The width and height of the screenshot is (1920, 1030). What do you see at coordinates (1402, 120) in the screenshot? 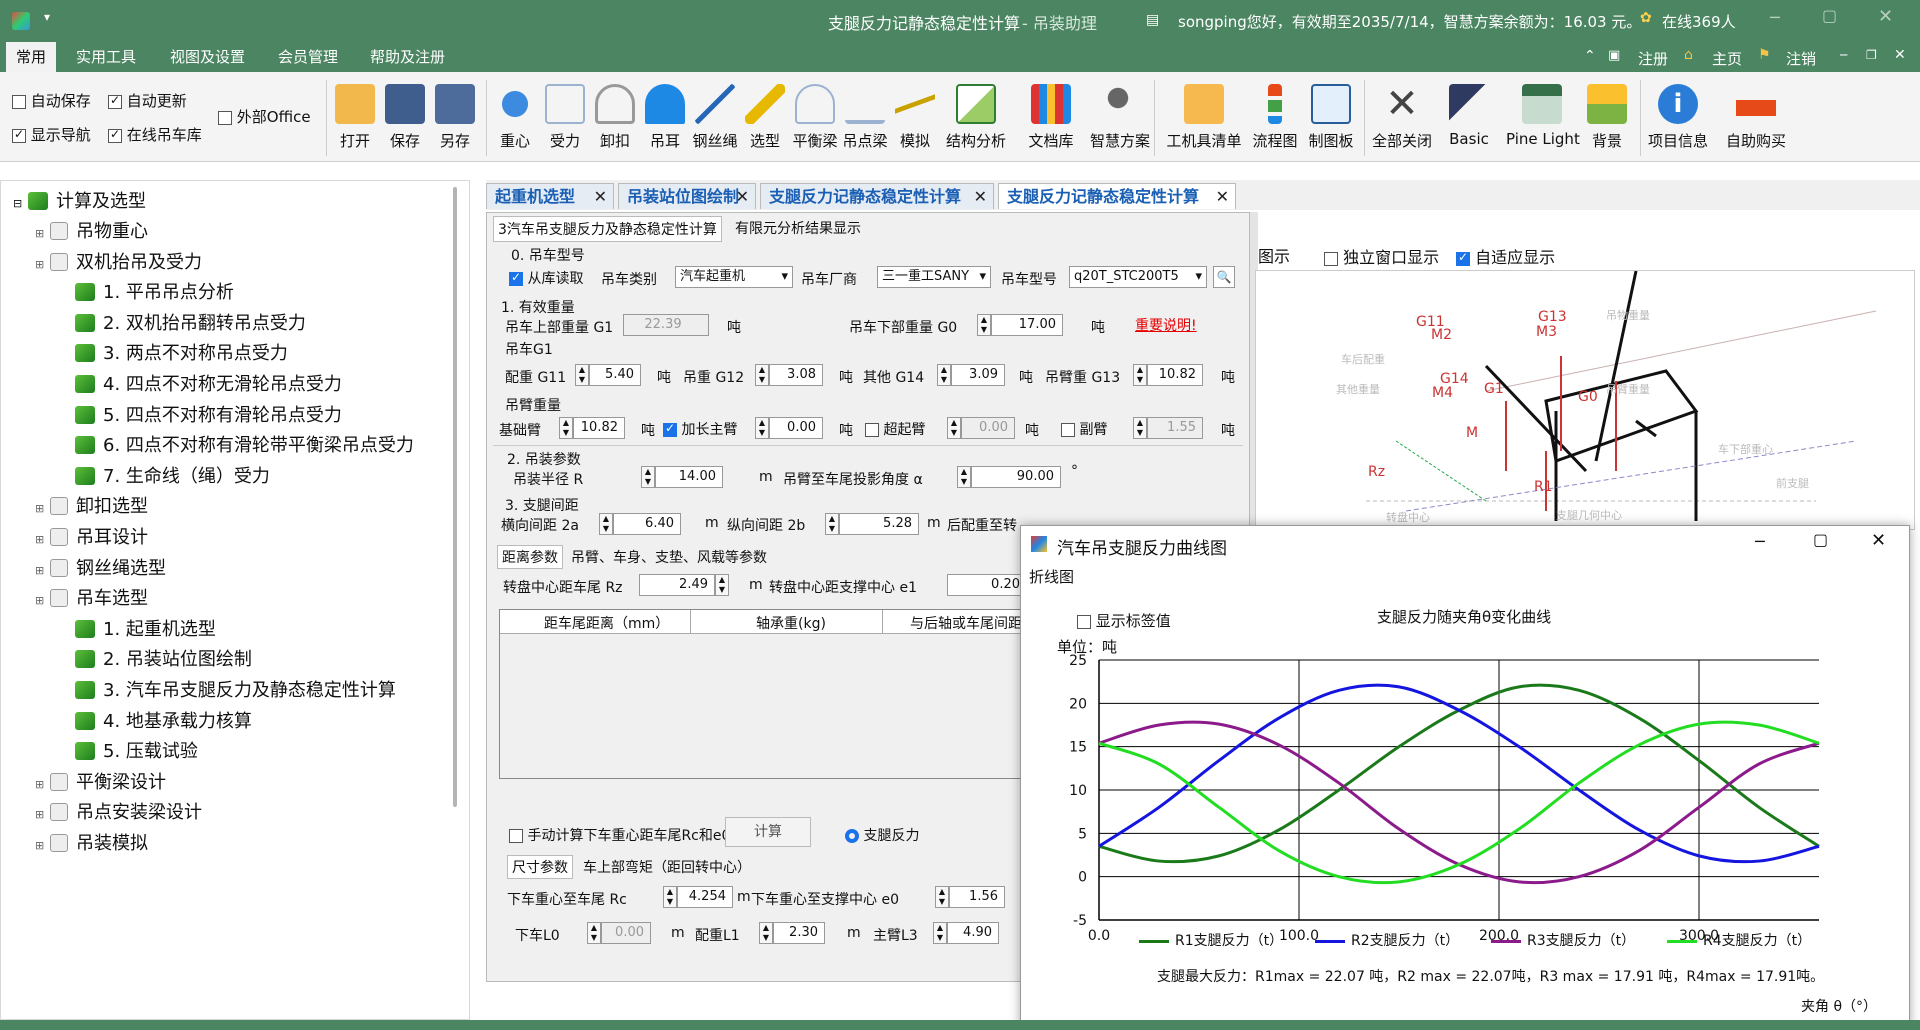
I see `close-all-button: ✕ 全部关闭` at bounding box center [1402, 120].